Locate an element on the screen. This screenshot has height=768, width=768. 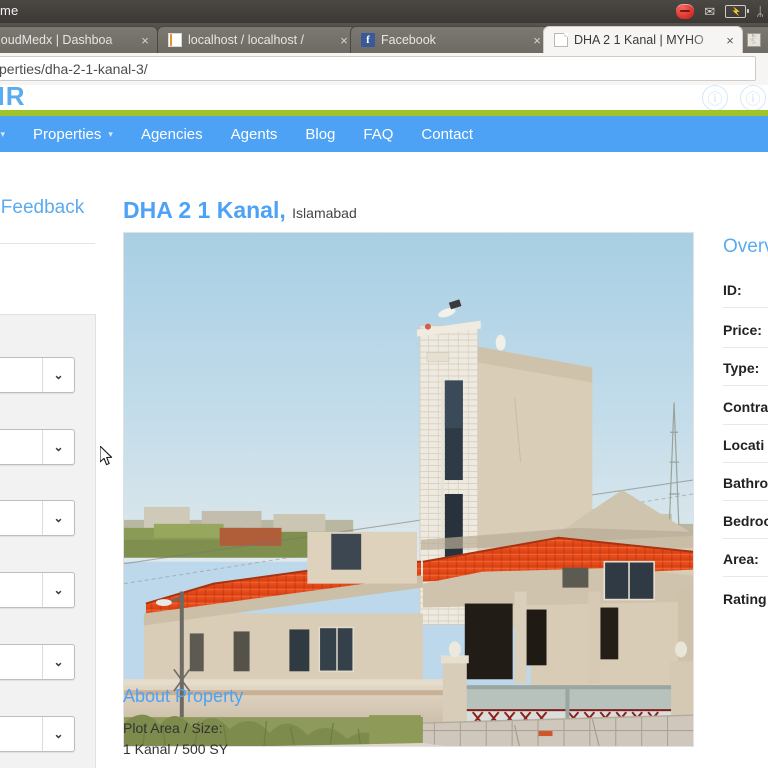
address-bar: perties/dha-2-1-kanal-3/ is located at coordinates (378, 68).